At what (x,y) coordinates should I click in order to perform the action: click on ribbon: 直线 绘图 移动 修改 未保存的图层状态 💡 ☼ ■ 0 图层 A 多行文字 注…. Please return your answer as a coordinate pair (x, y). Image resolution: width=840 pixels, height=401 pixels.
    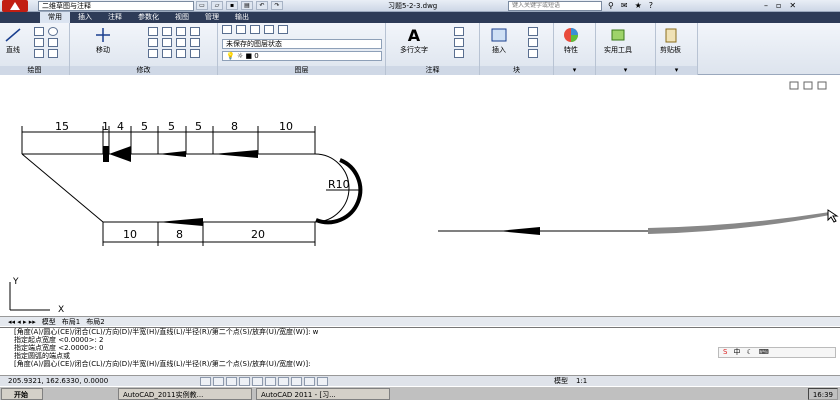
    Looking at the image, I should click on (420, 49).